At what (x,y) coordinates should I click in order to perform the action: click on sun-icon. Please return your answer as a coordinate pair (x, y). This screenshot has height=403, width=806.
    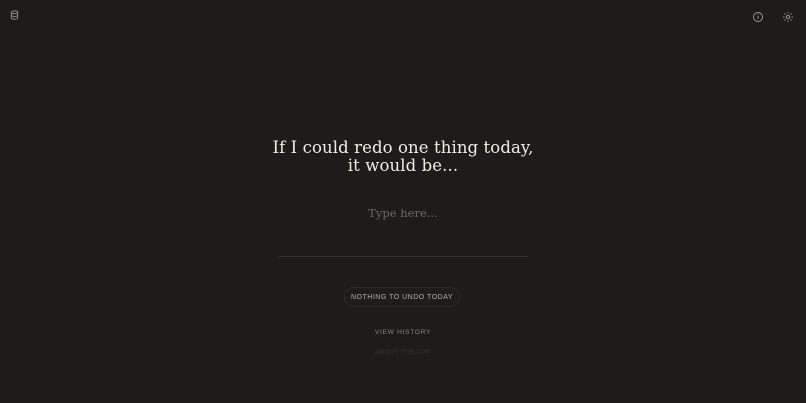
    Looking at the image, I should click on (788, 17).